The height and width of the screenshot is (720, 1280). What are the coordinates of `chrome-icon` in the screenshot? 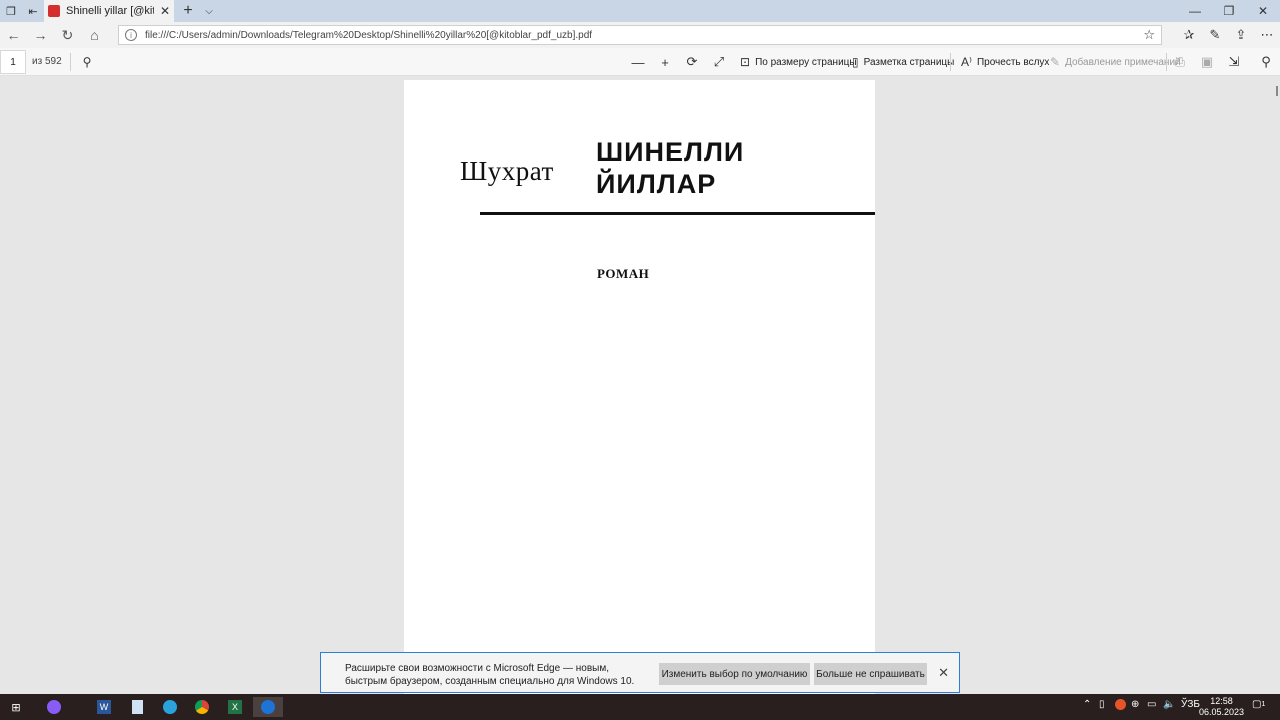 It's located at (202, 707).